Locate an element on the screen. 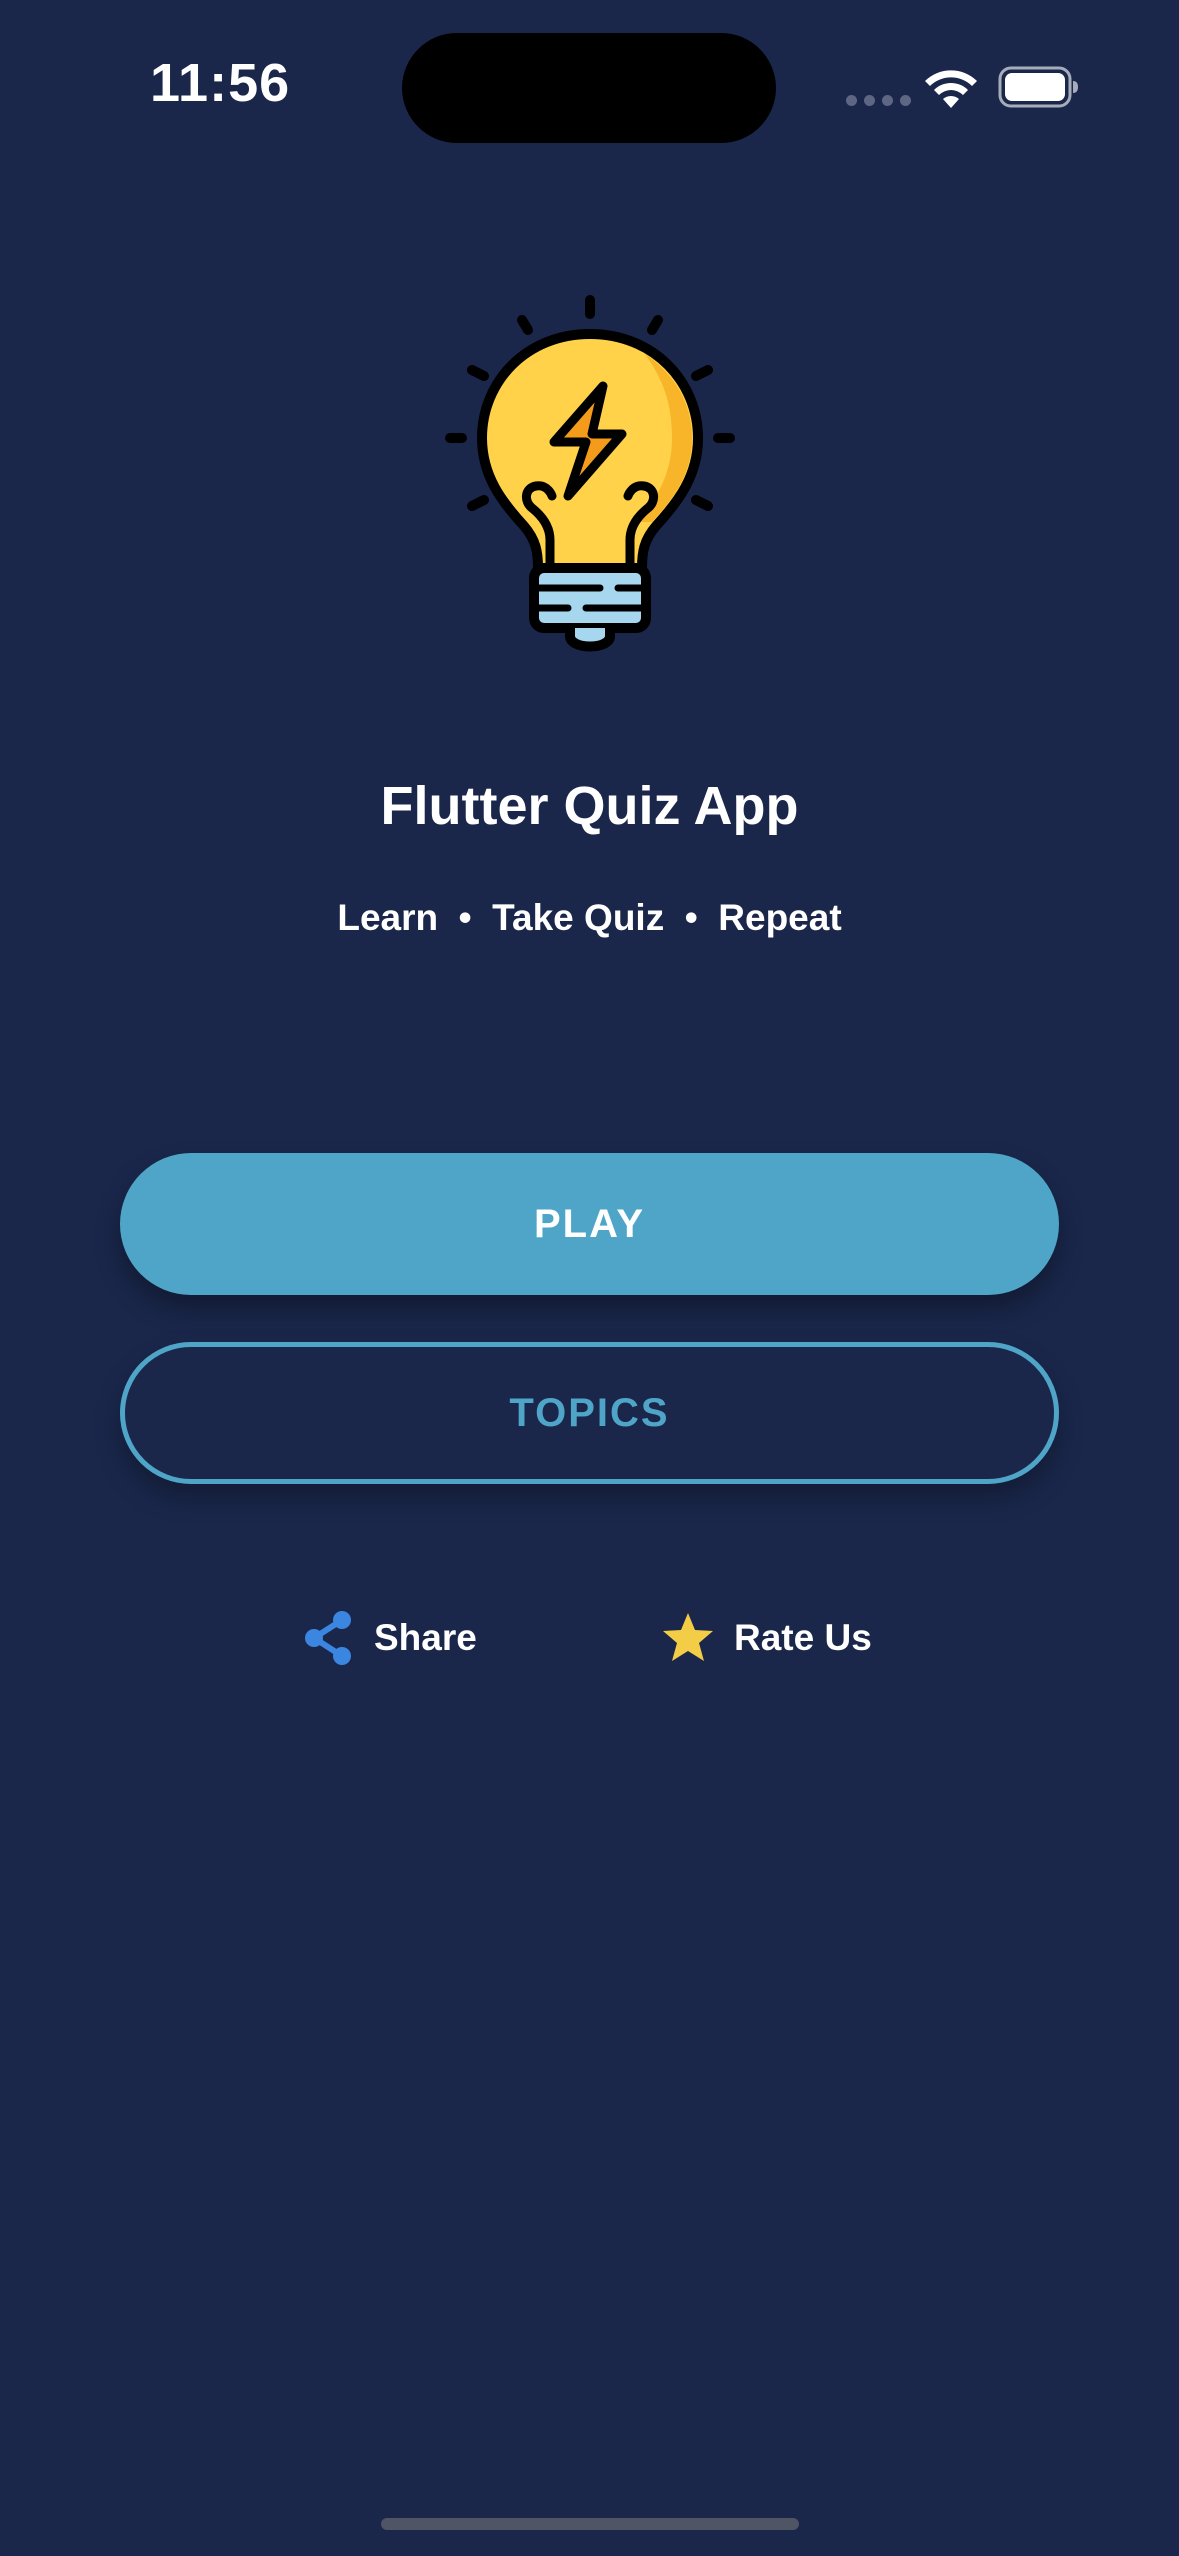  status-time: 11:56 is located at coordinates (220, 83).